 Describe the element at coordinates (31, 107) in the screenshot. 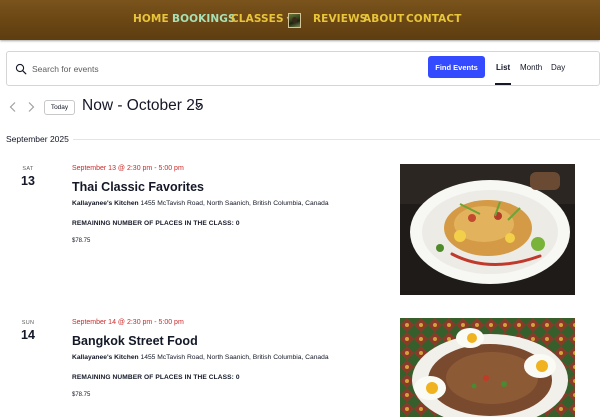

I see `next-arrow-icon` at that location.